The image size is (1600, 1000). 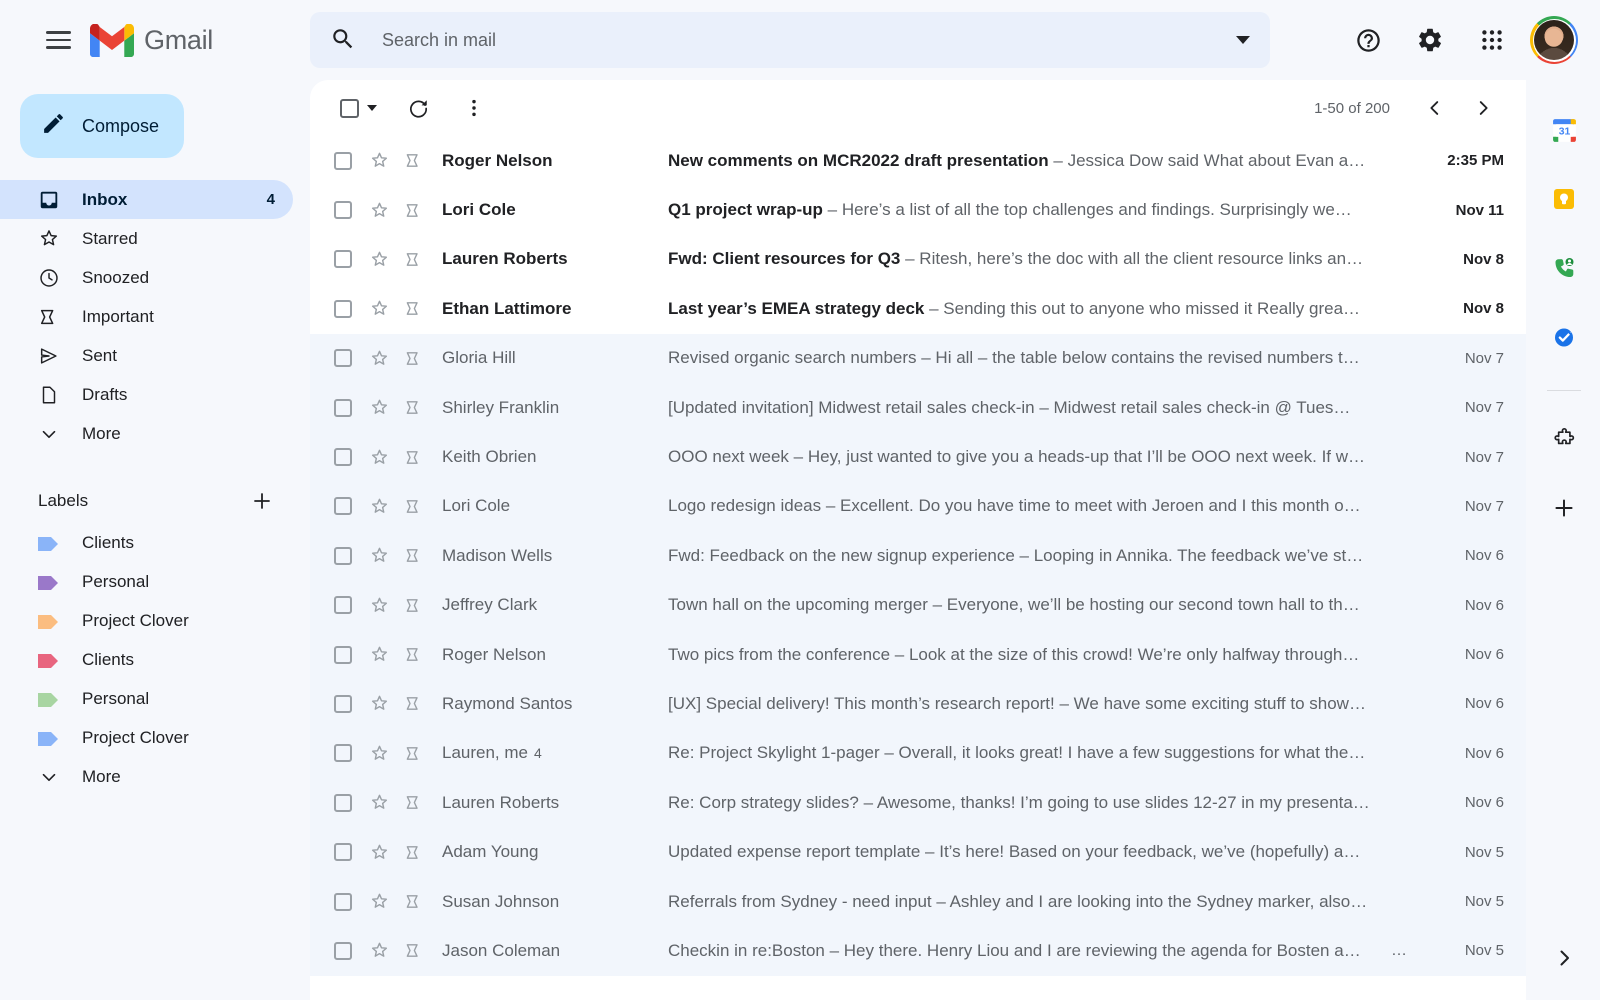 I want to click on chevron-down-icon, so click(x=372, y=108).